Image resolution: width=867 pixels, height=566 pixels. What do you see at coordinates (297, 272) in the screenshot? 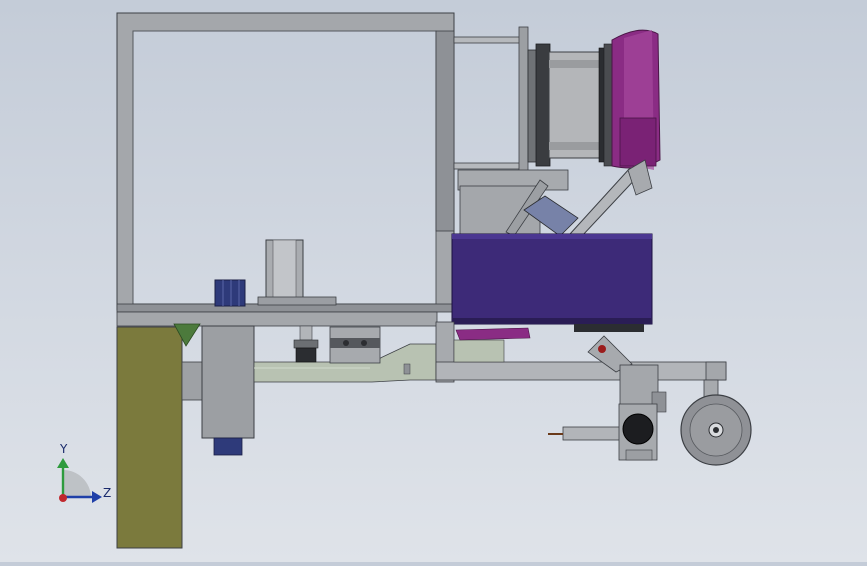
I see `inner-motor` at bounding box center [297, 272].